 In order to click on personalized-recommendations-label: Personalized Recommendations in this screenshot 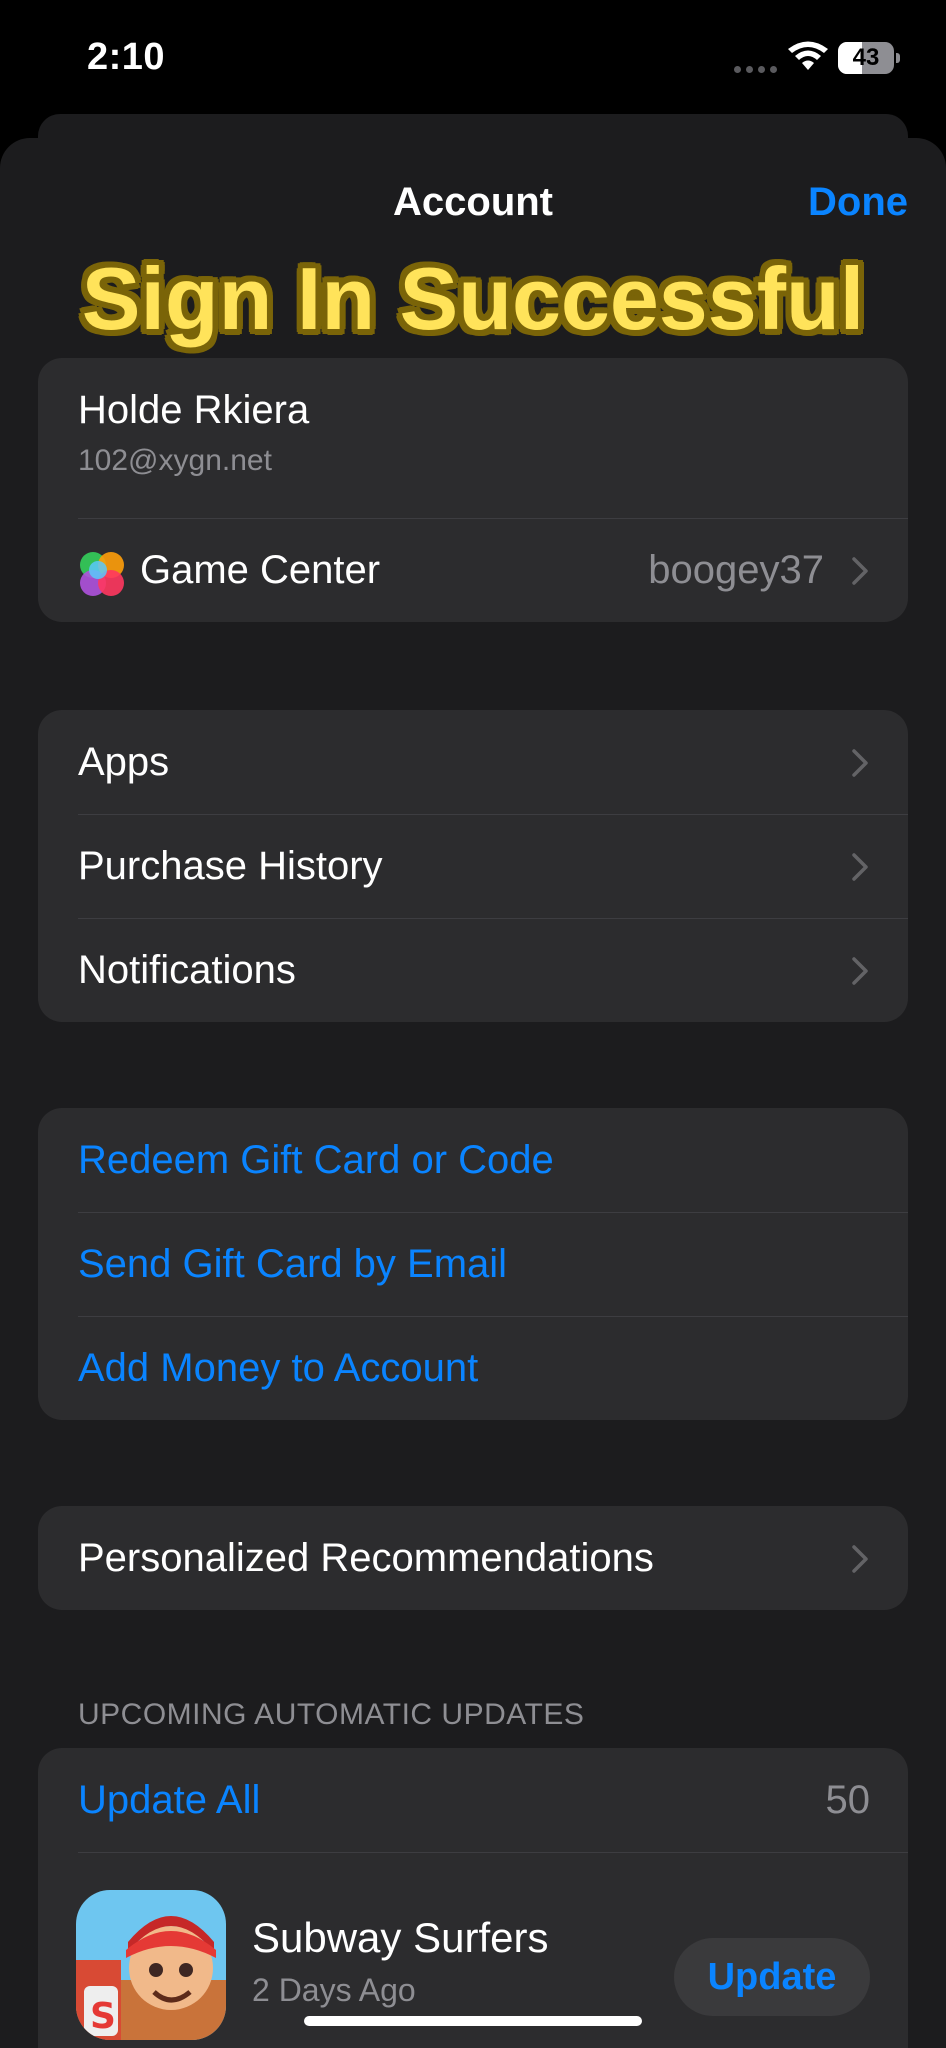, I will do `click(366, 1558)`.